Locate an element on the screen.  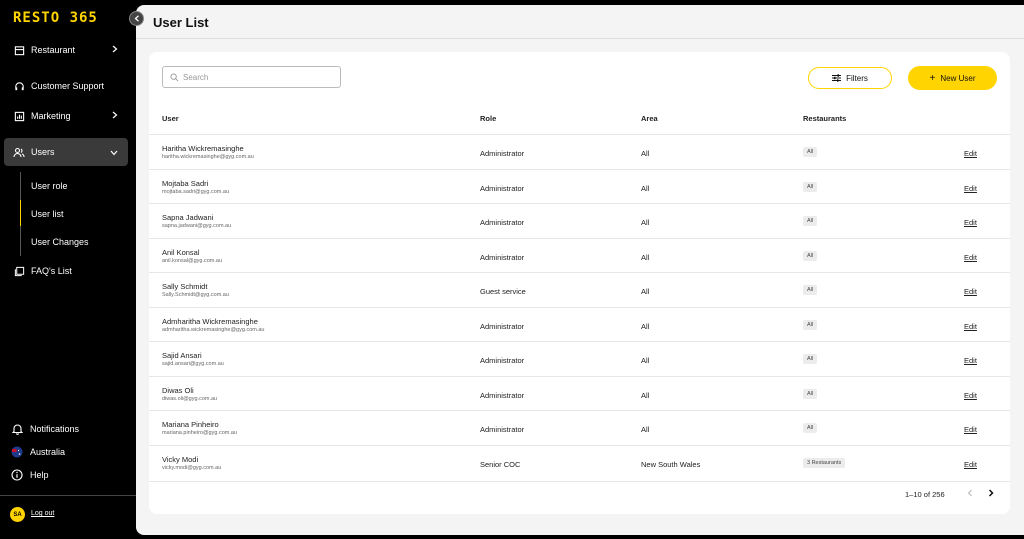
user-name: Mariana Pinheiro is located at coordinates (190, 424).